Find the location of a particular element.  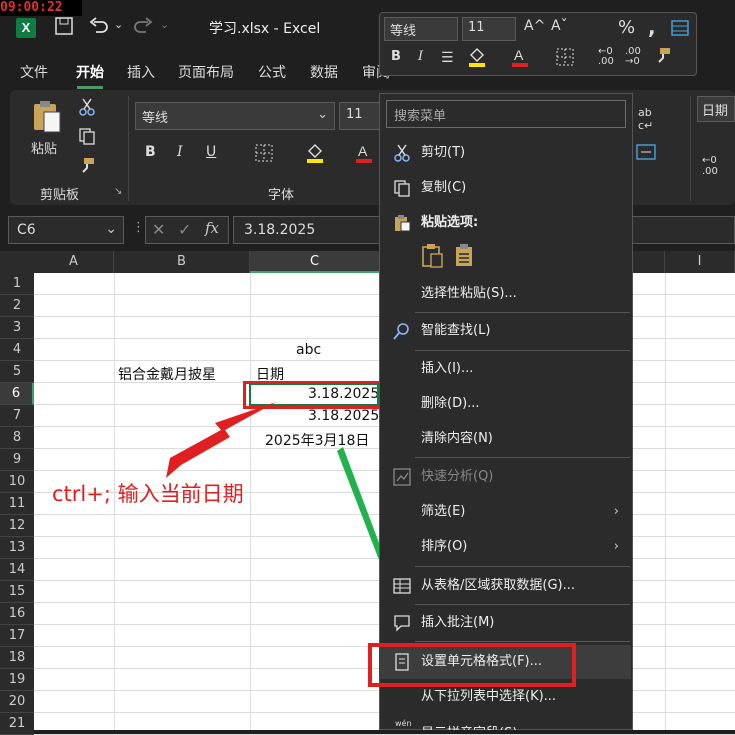

menu-item-insert-comment: 插入批注(M) is located at coordinates (505, 623).